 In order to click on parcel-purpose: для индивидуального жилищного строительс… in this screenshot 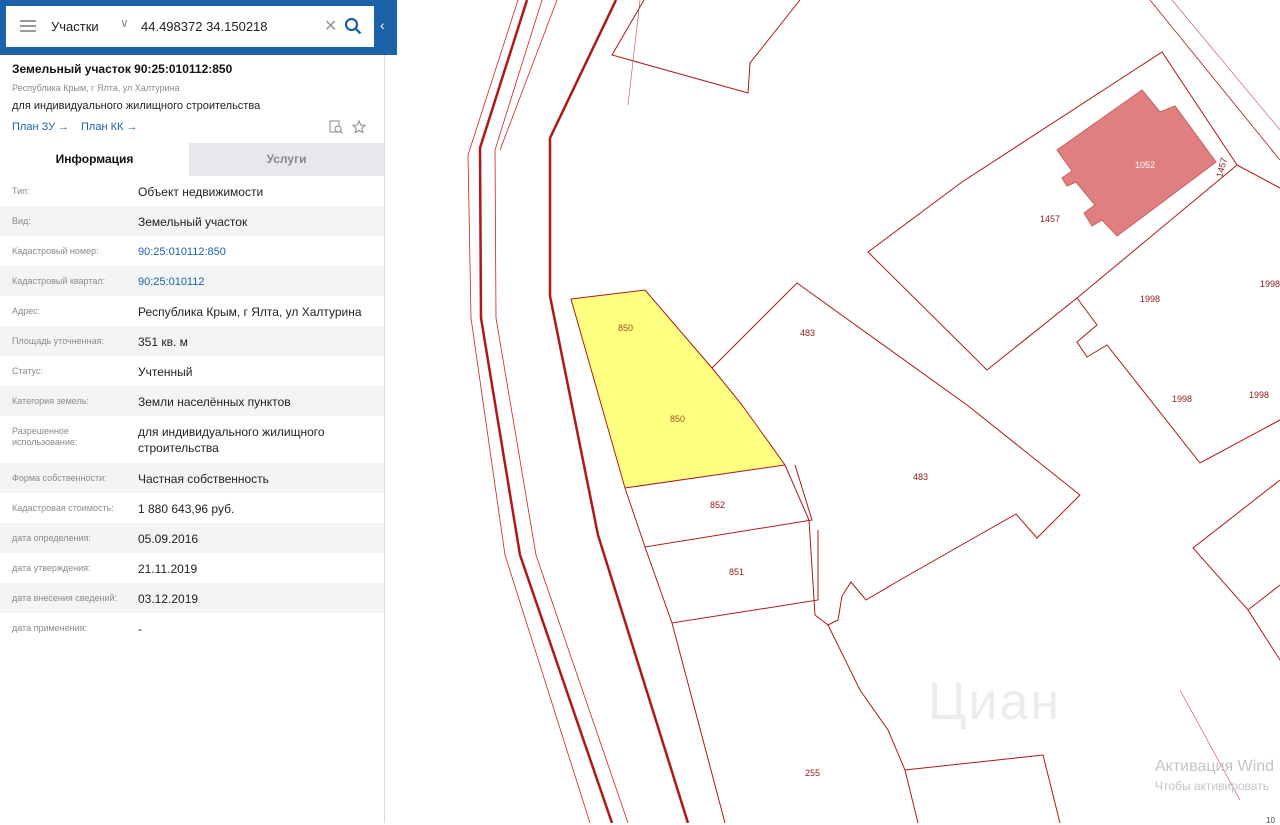, I will do `click(136, 106)`.